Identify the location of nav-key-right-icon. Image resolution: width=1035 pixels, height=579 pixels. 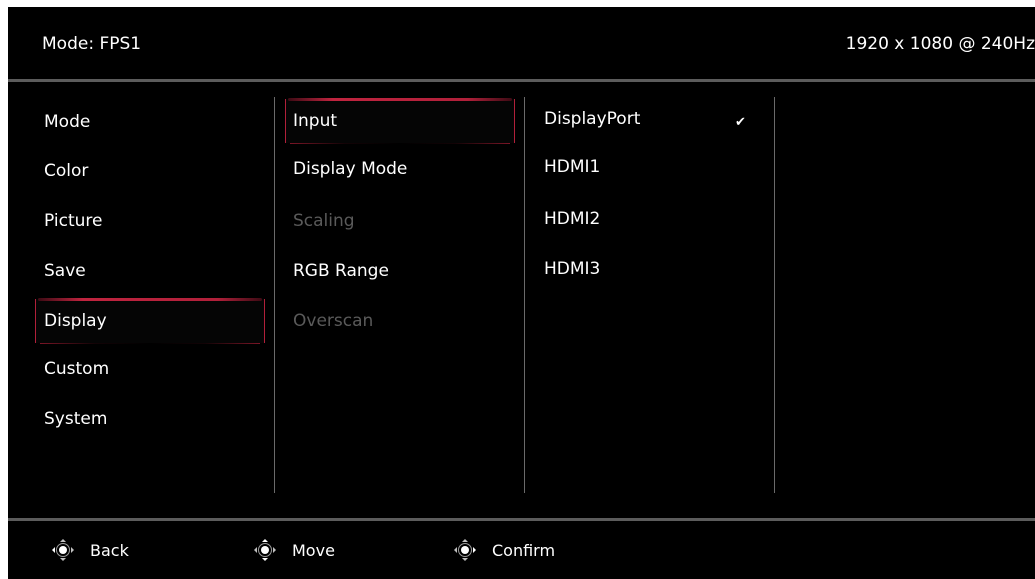
(465, 550).